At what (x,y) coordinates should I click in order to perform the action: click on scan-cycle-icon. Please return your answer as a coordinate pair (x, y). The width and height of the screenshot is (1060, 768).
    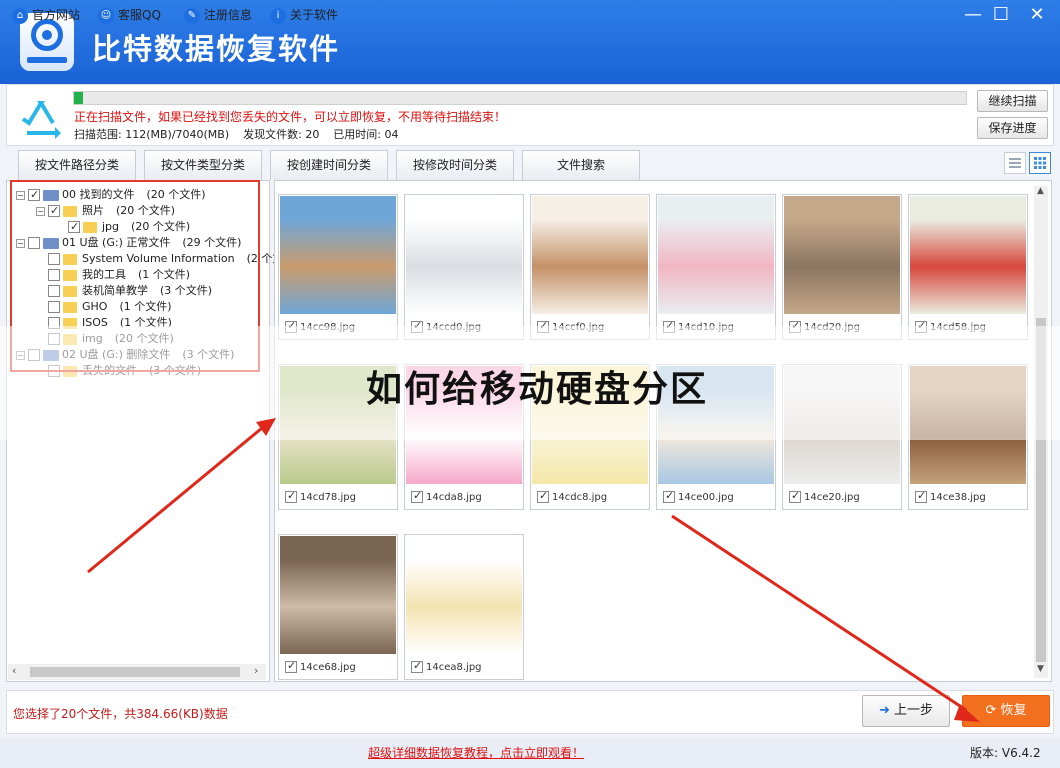
    Looking at the image, I should click on (41, 120).